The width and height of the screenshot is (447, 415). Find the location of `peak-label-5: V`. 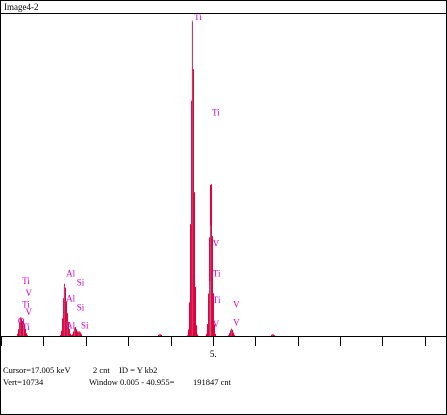

peak-label-5: V is located at coordinates (216, 324).